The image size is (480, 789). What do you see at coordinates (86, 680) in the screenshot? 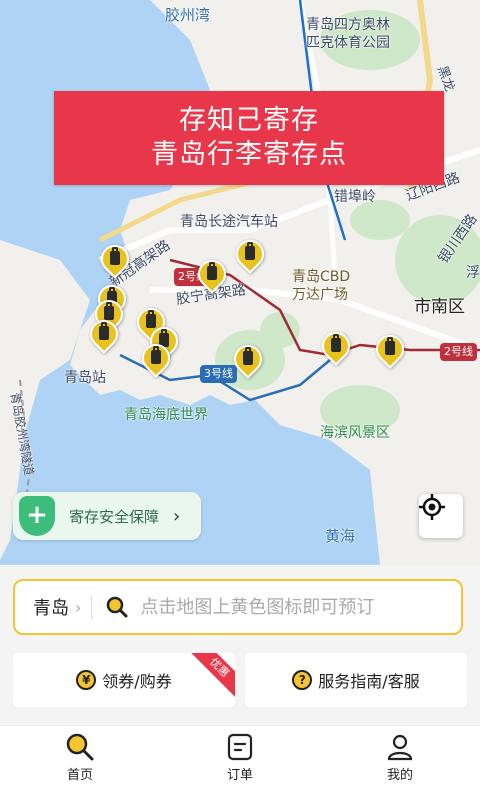
I see `yen-icon: ¥` at bounding box center [86, 680].